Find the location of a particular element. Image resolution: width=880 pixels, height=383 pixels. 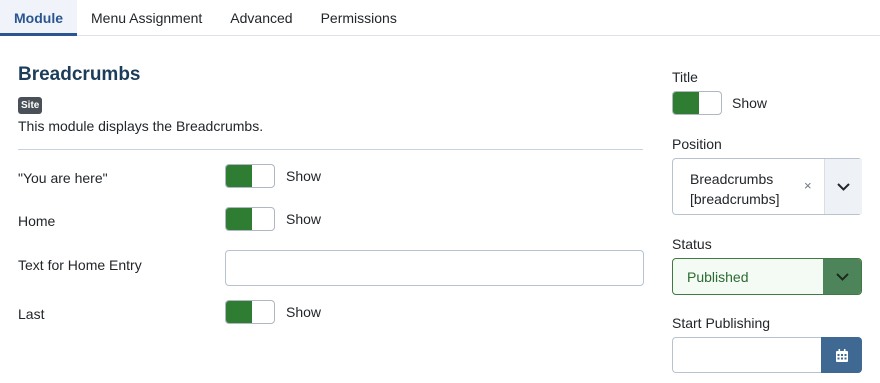

last-state: Show is located at coordinates (304, 312).